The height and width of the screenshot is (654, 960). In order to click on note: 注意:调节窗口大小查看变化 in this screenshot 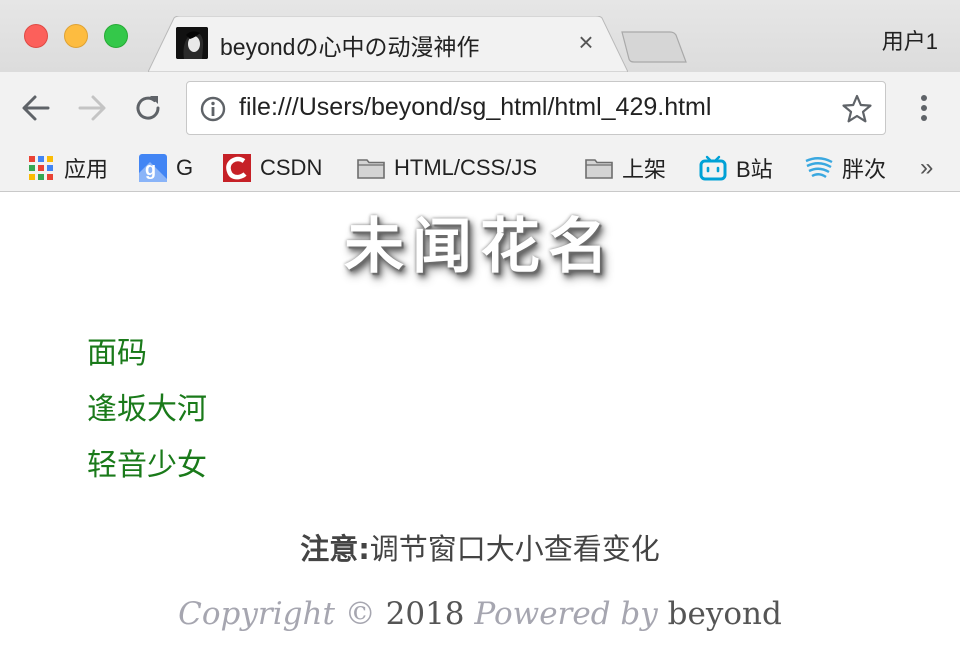, I will do `click(480, 547)`.